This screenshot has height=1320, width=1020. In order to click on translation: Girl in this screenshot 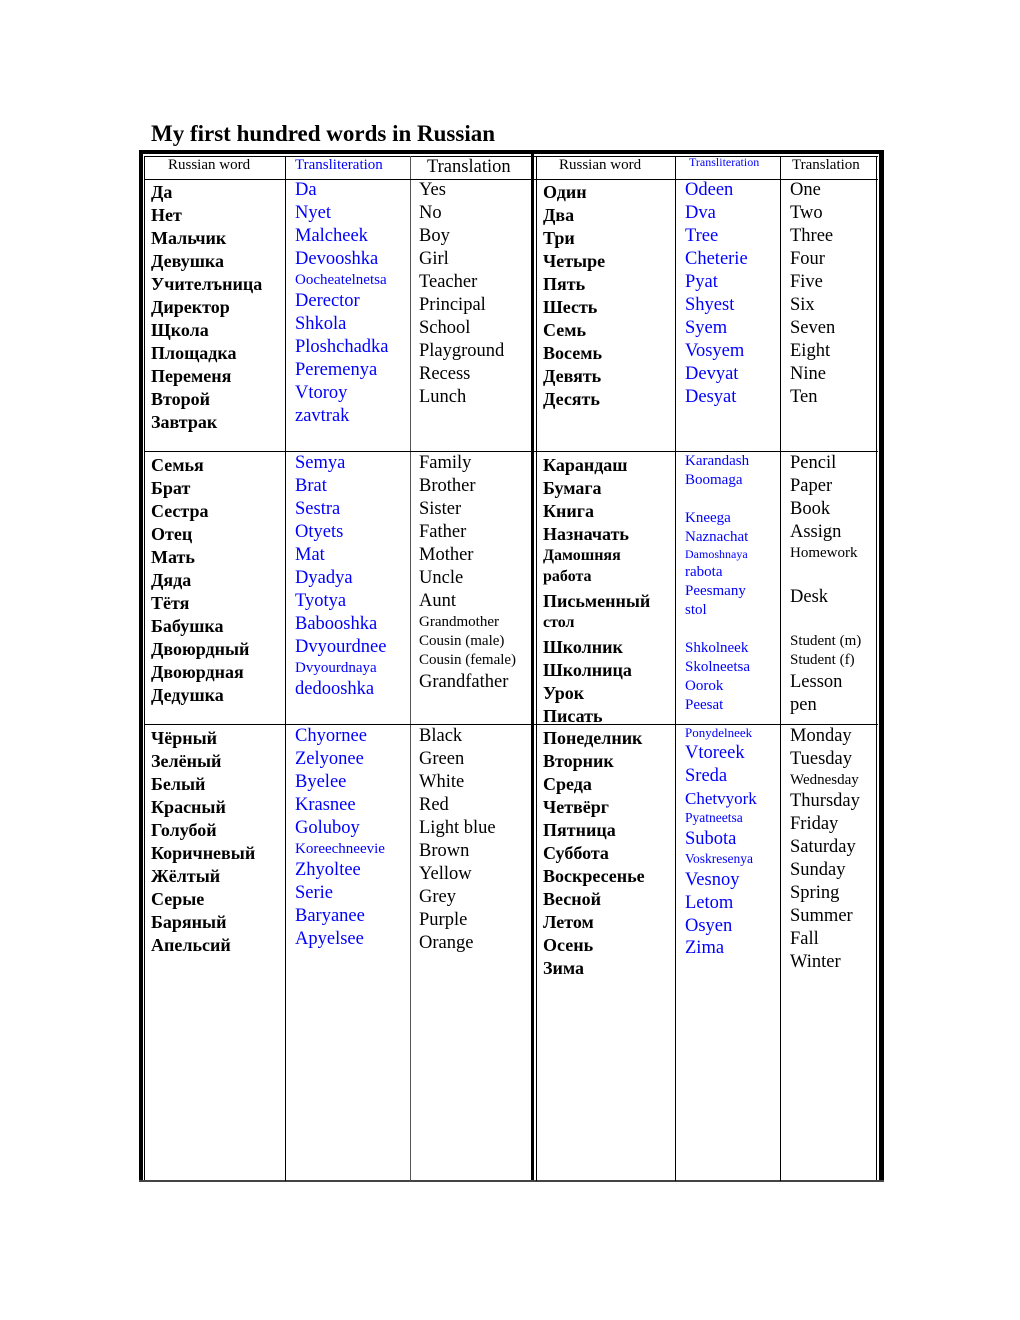, I will do `click(434, 259)`.